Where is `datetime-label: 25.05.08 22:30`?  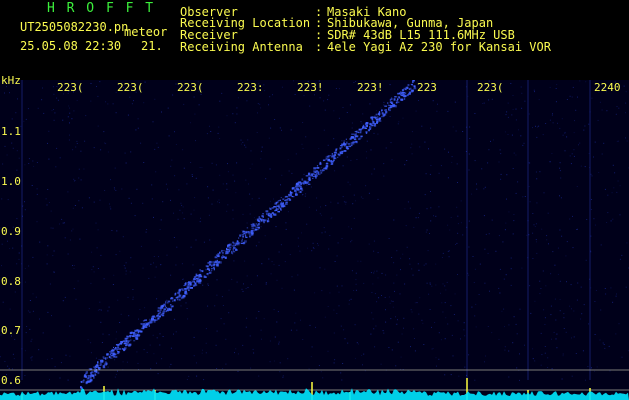
datetime-label: 25.05.08 22:30 is located at coordinates (71, 46).